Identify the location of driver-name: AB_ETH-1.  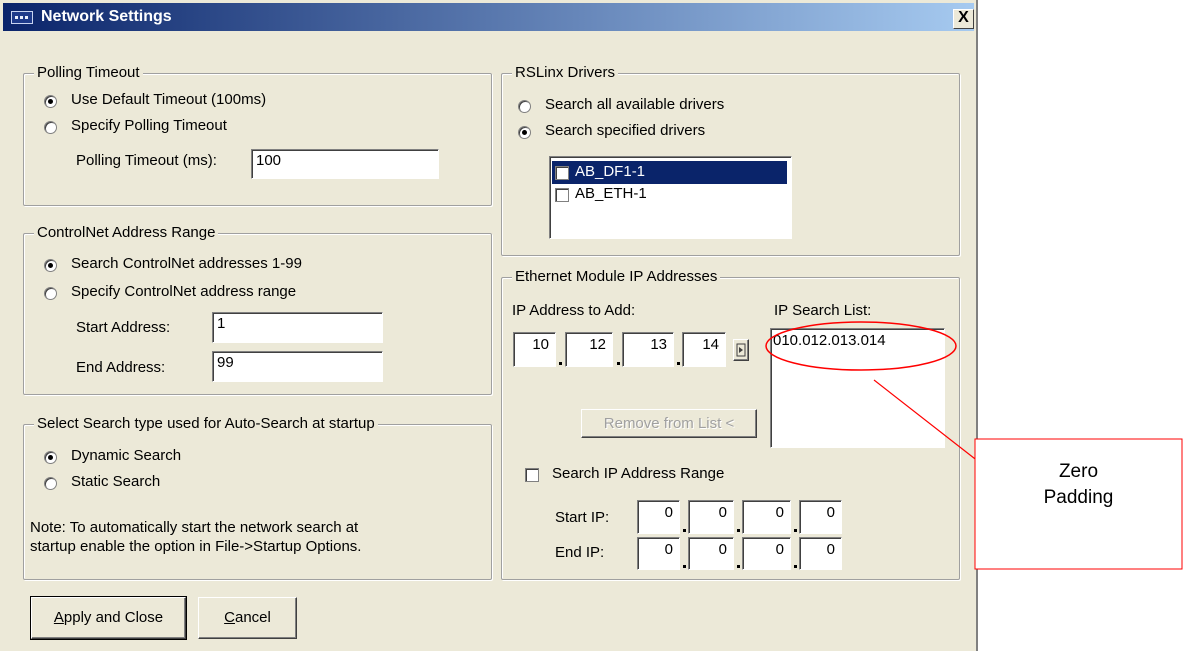
(611, 193).